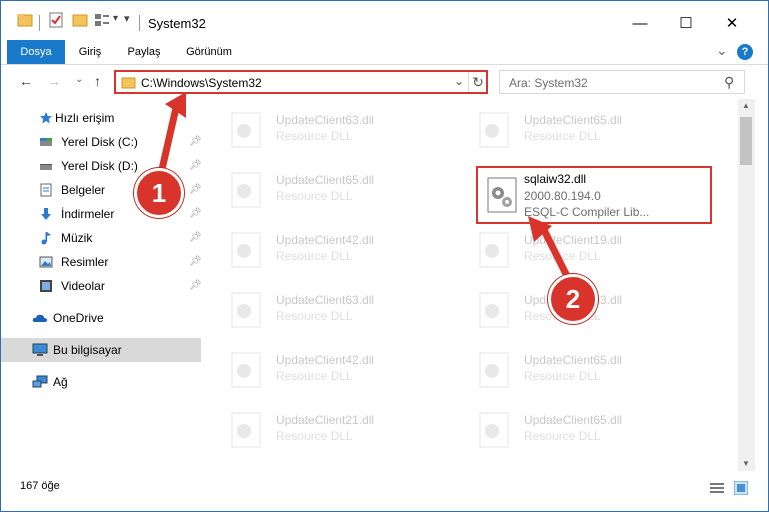 This screenshot has width=769, height=512. Describe the element at coordinates (573, 299) in the screenshot. I see `step-2-badge: 2` at that location.